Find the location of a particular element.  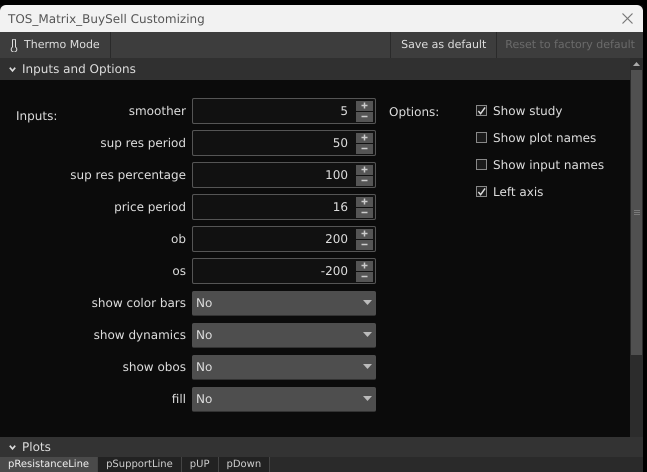

number-field: 50 is located at coordinates (284, 143).